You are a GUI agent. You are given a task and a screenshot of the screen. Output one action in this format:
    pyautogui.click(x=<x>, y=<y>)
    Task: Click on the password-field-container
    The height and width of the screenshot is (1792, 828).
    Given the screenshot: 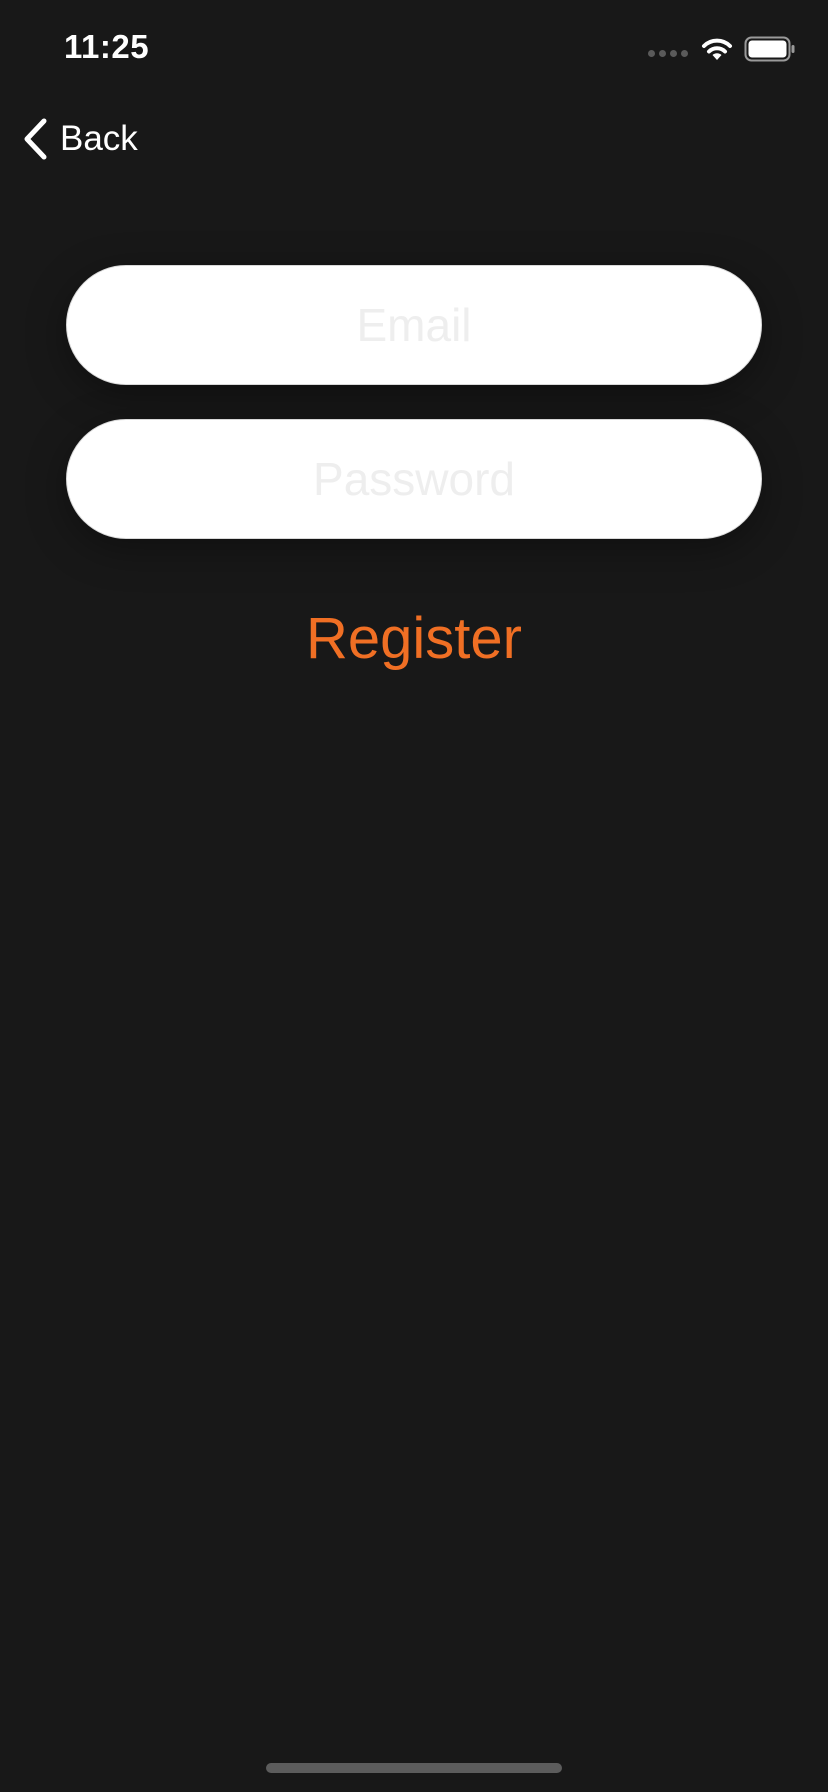 What is the action you would take?
    pyautogui.click(x=414, y=479)
    